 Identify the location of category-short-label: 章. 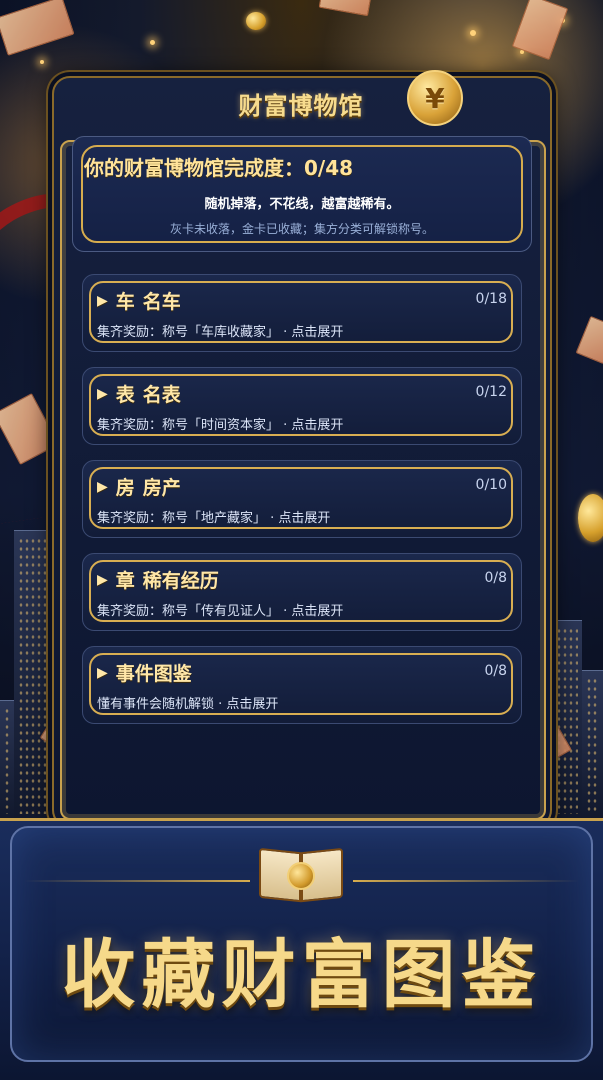
(125, 581).